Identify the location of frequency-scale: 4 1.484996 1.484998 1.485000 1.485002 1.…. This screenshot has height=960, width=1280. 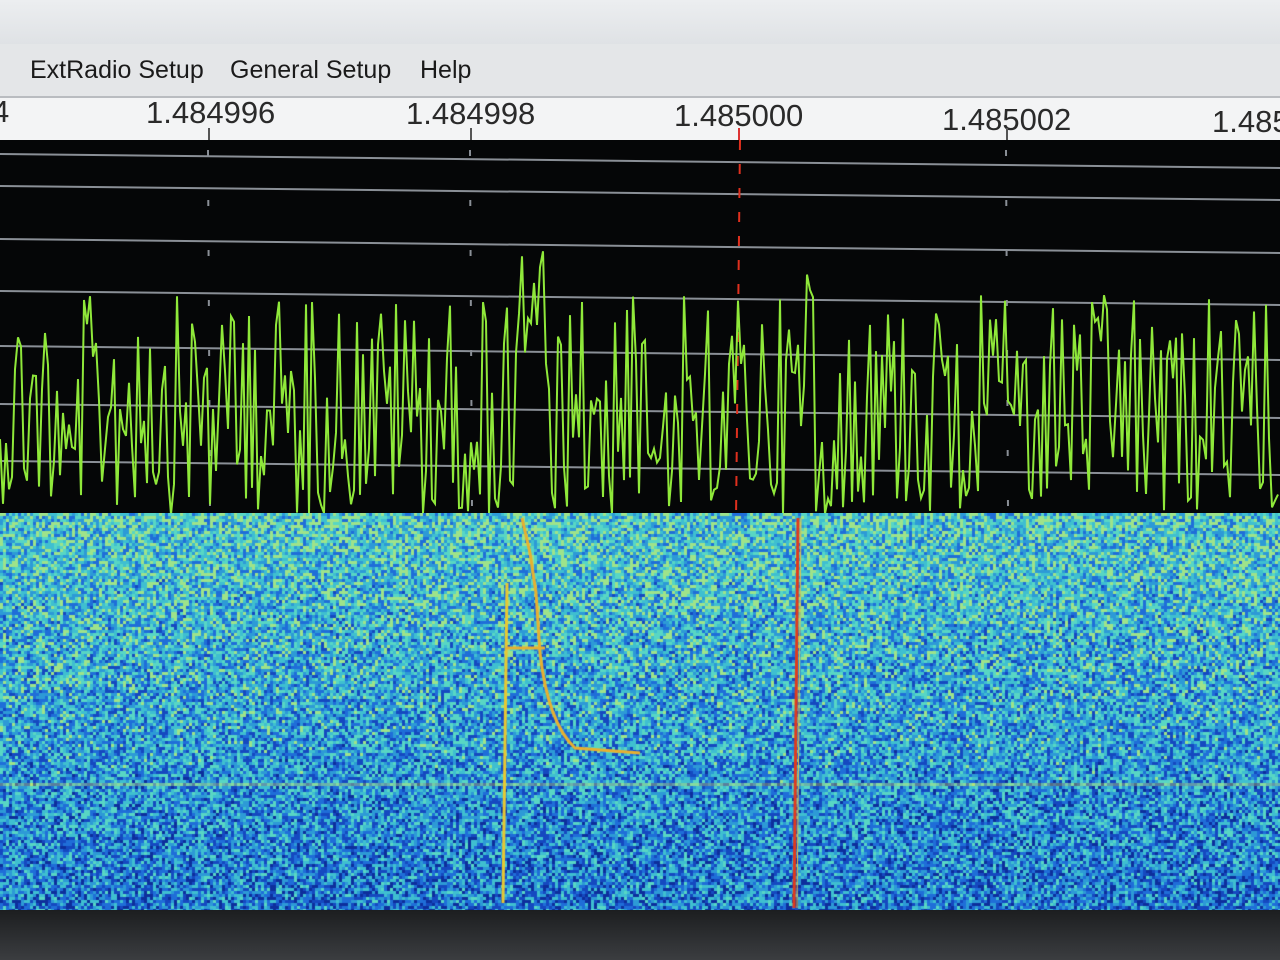
(640, 120).